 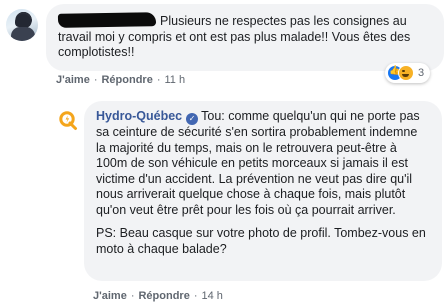 I want to click on verified-icon: ✓, so click(x=192, y=119).